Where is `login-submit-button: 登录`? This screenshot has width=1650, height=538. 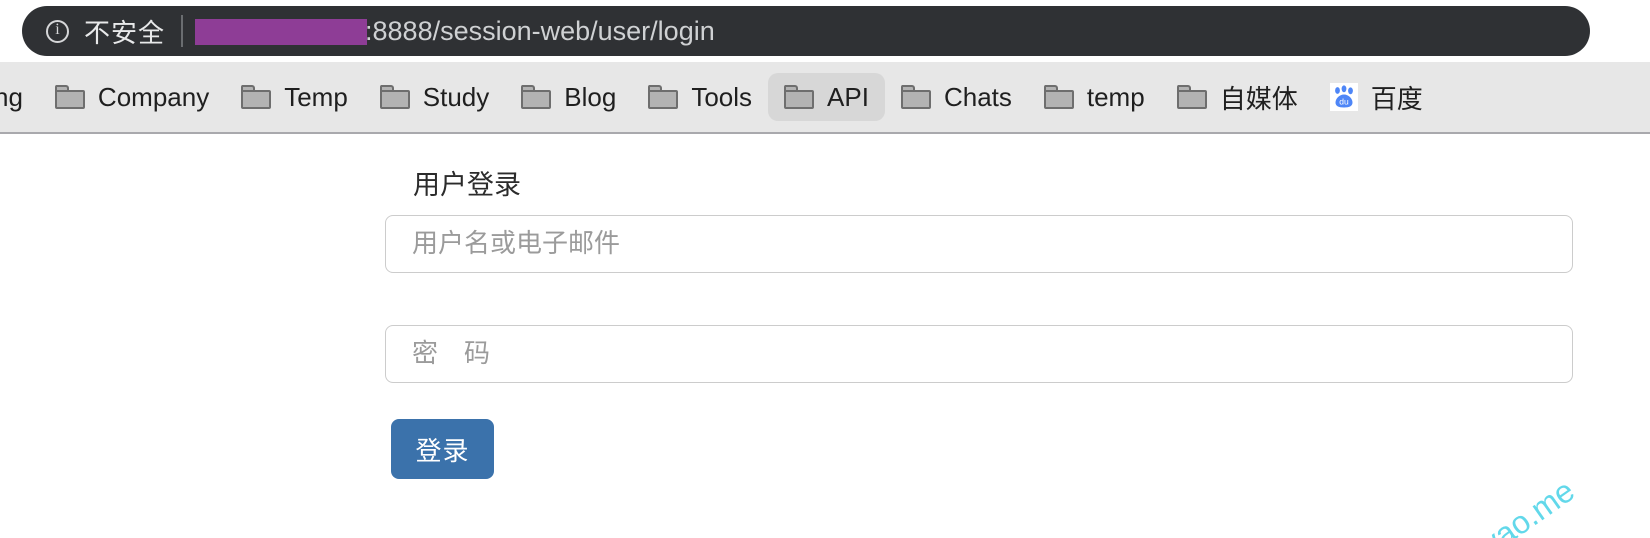 login-submit-button: 登录 is located at coordinates (442, 449).